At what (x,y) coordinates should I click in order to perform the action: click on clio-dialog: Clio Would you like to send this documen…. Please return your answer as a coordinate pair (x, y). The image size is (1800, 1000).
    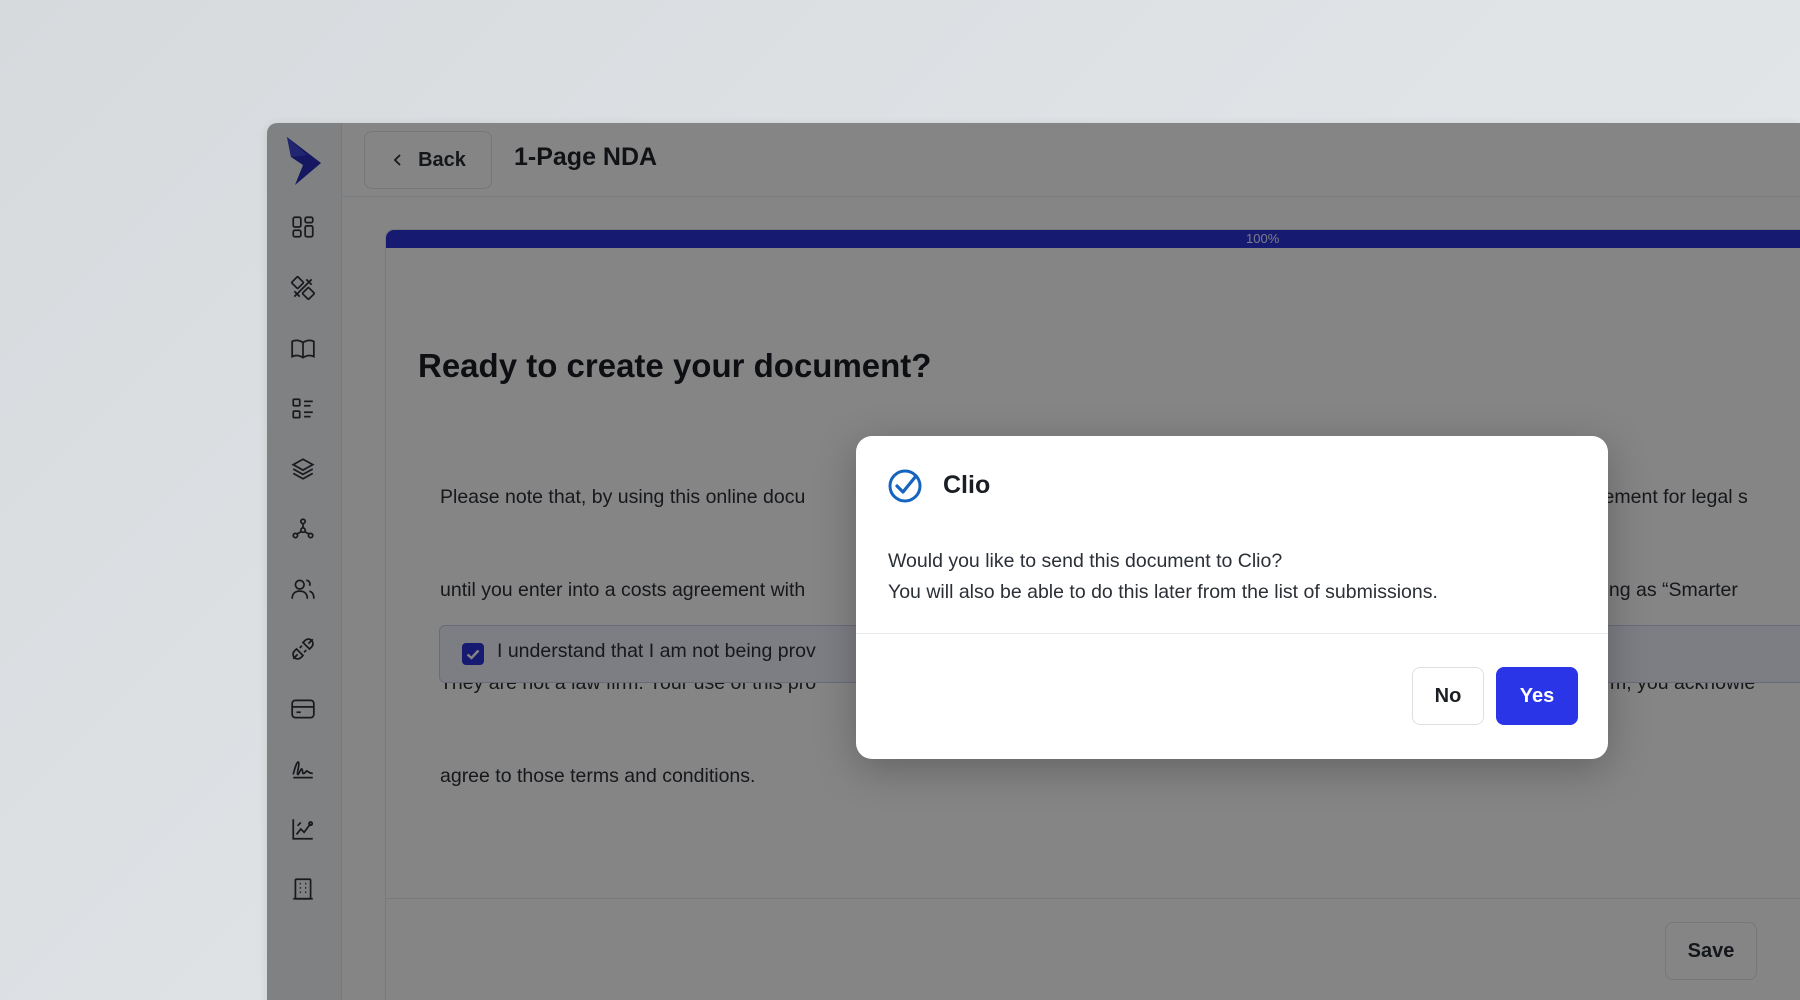
    Looking at the image, I should click on (1232, 597).